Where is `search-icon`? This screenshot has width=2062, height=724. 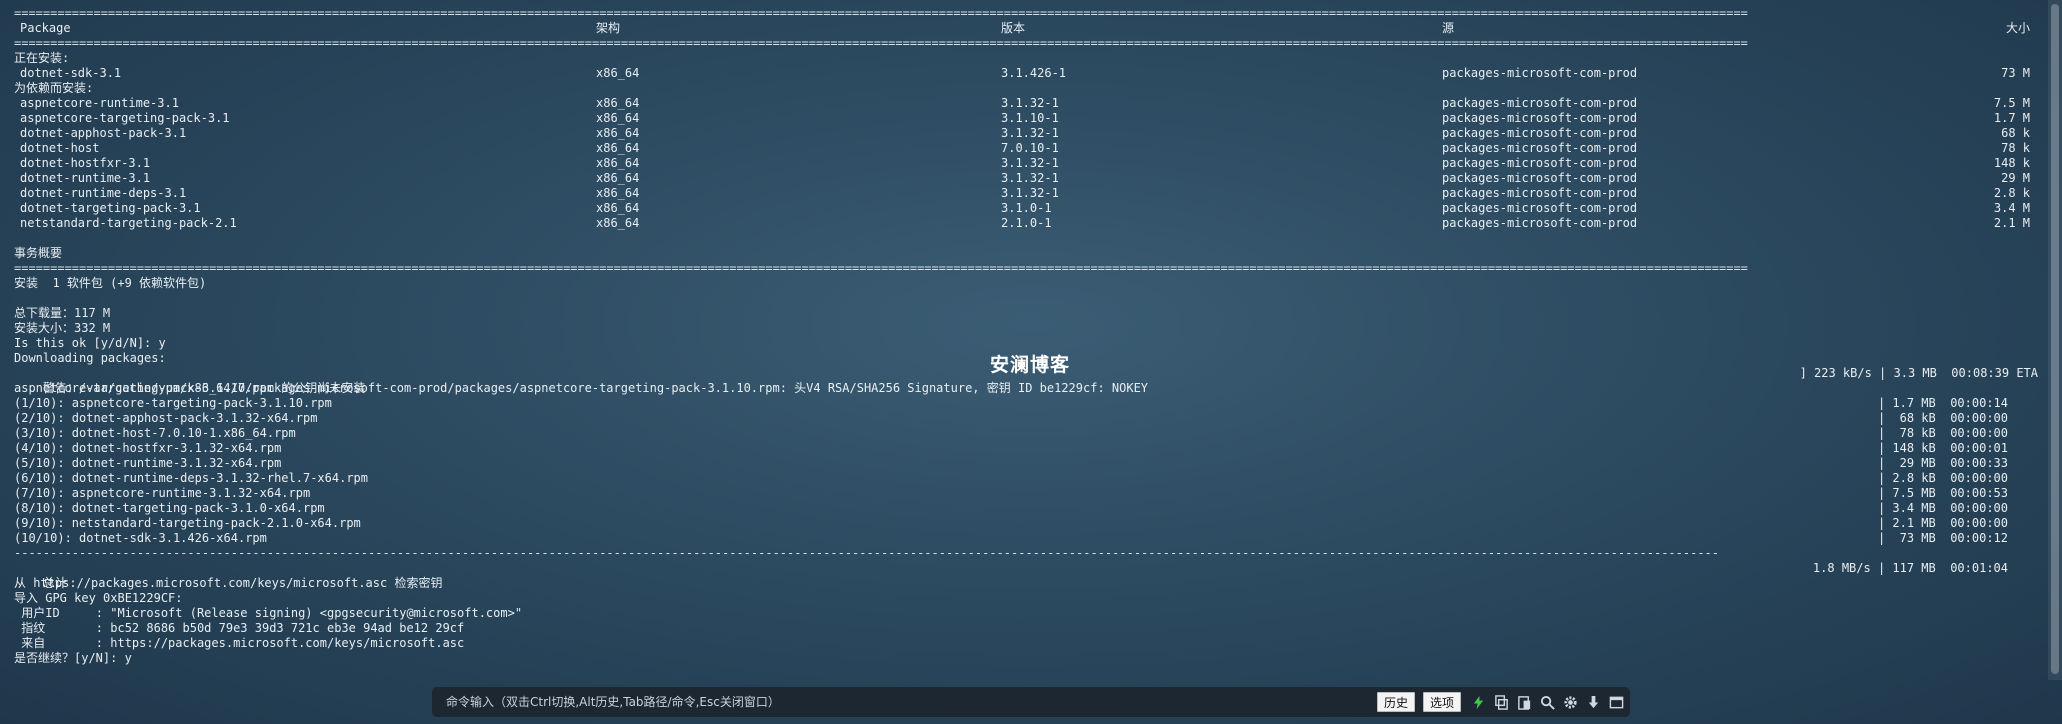 search-icon is located at coordinates (1547, 702).